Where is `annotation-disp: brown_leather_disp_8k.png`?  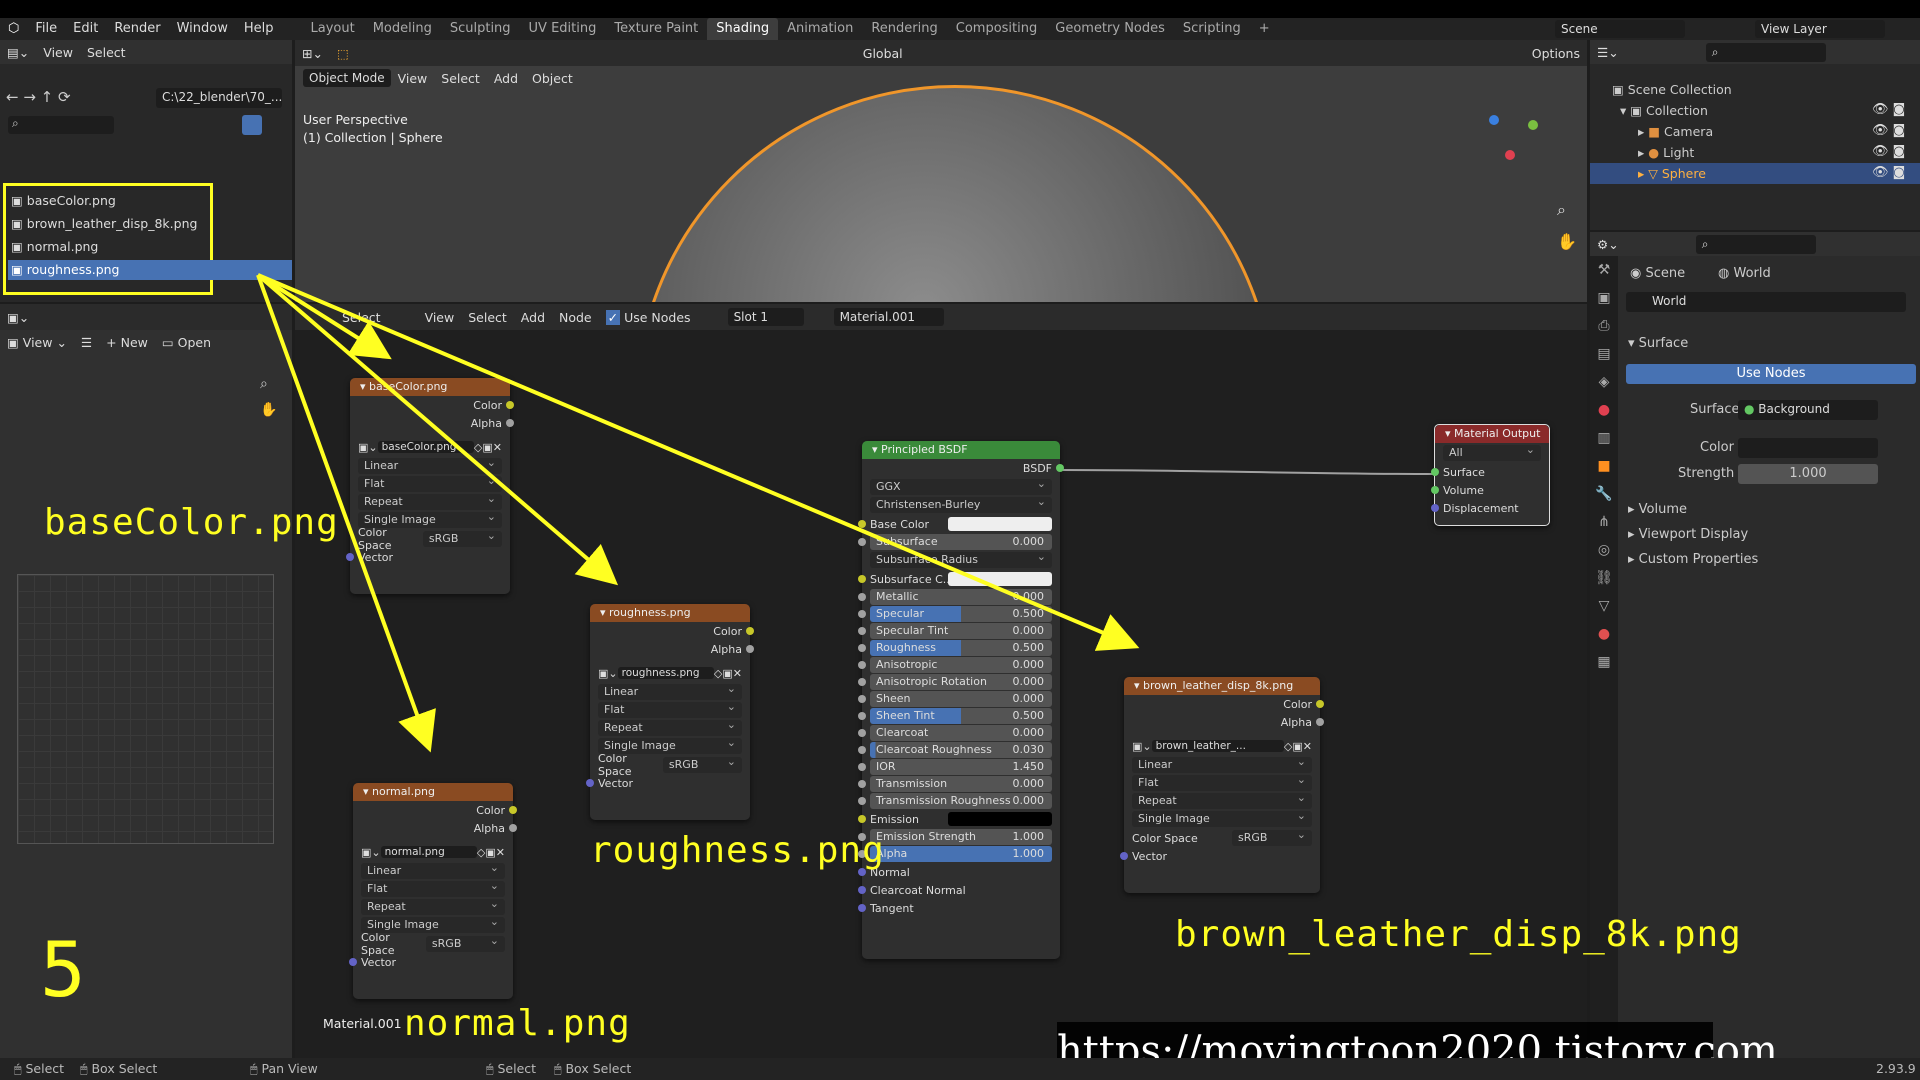
annotation-disp: brown_leather_disp_8k.png is located at coordinates (1458, 934).